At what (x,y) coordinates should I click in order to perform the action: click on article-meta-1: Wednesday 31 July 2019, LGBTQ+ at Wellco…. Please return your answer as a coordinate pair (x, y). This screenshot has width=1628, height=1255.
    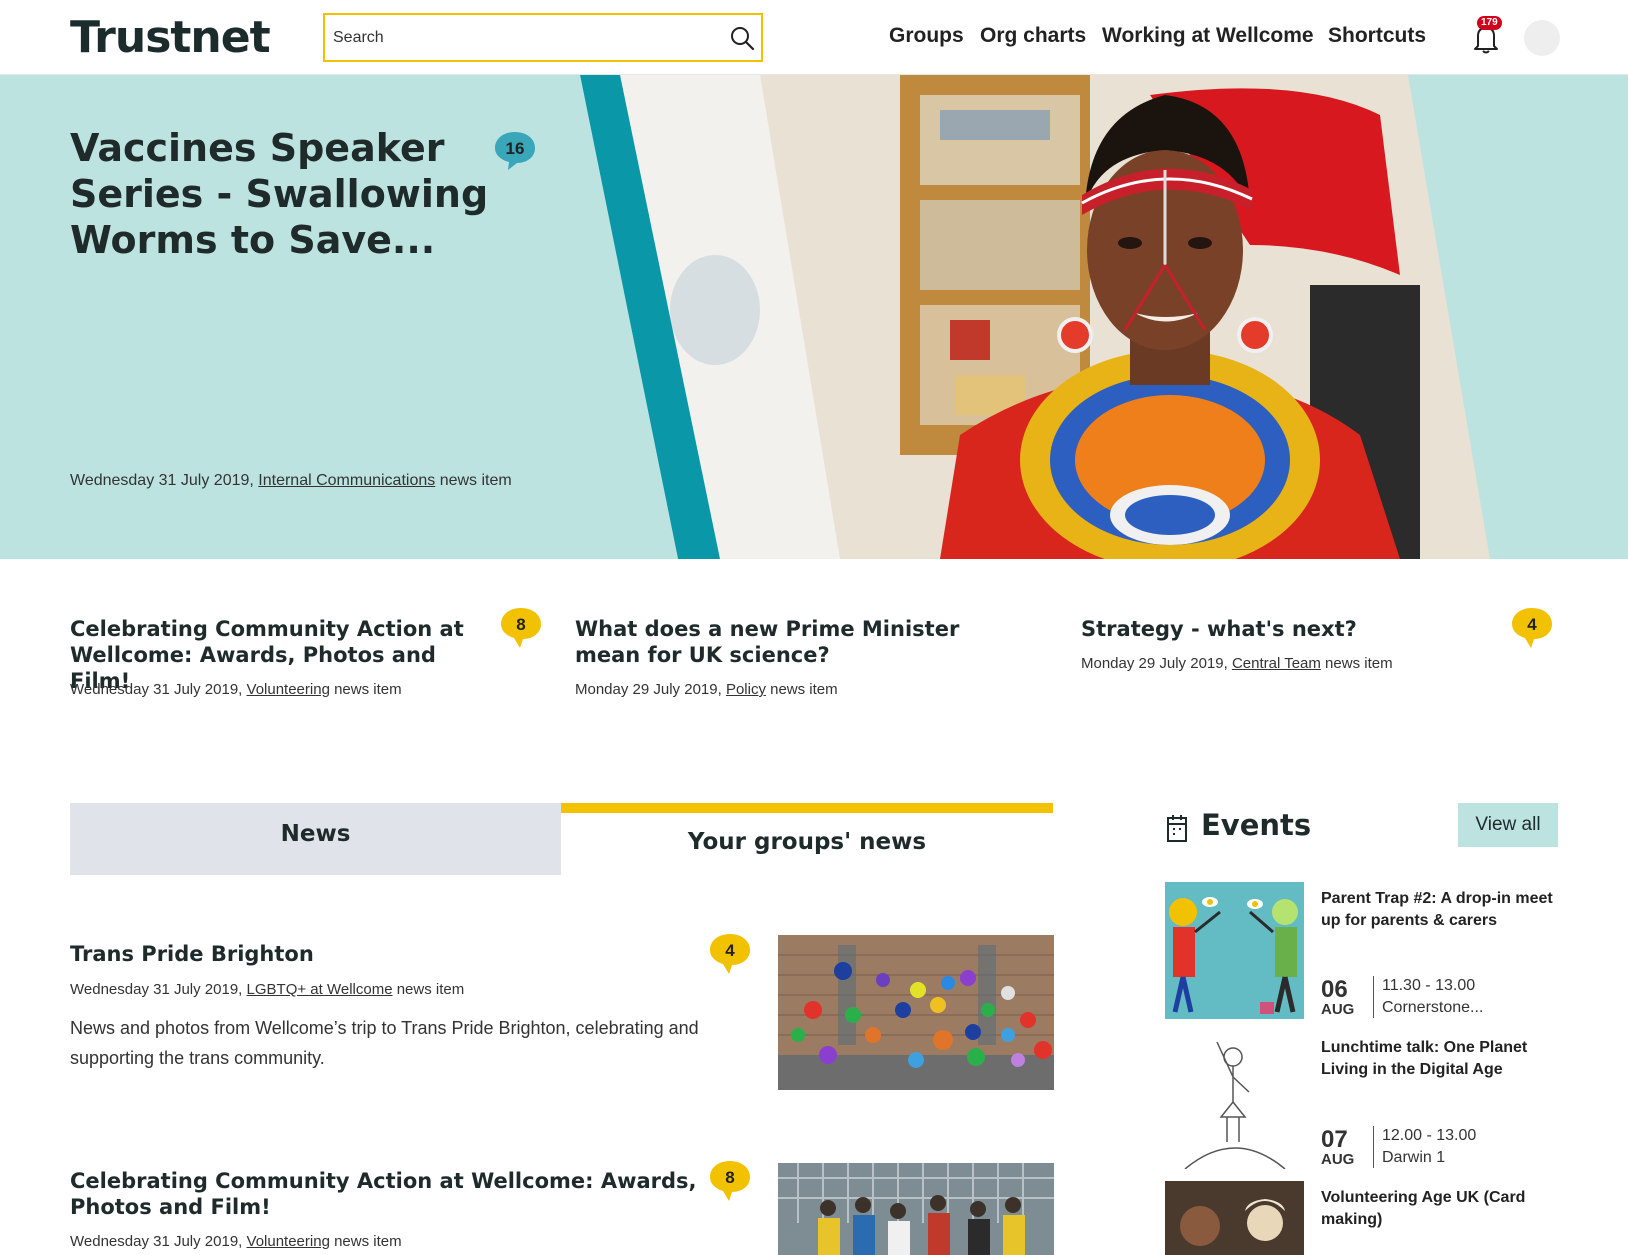
    Looking at the image, I should click on (267, 989).